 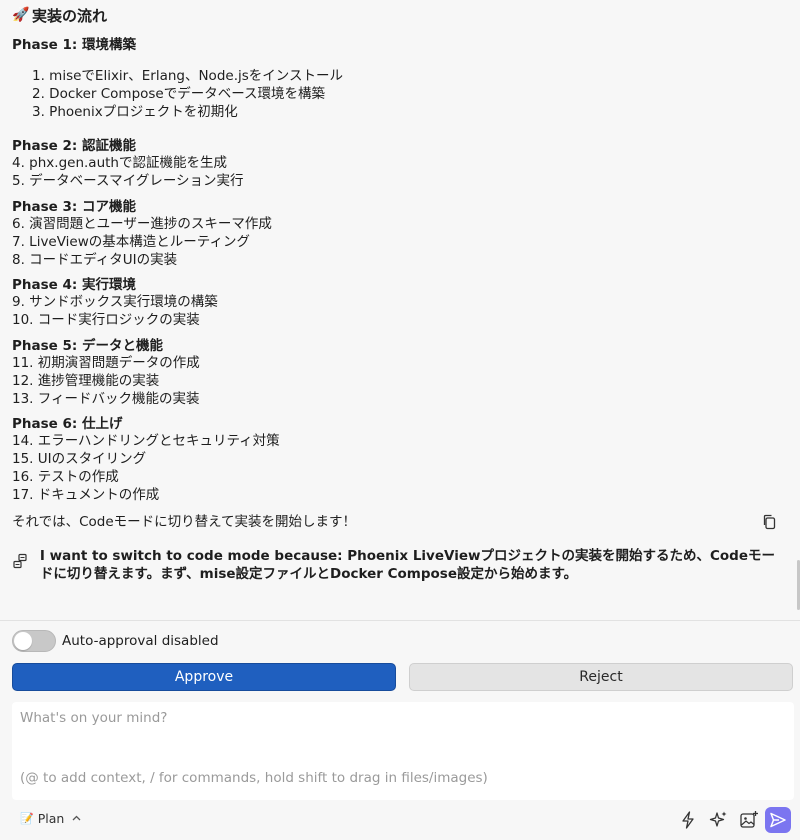 What do you see at coordinates (146, 441) in the screenshot?
I see `list-item: 14. エラーハンドリングとセキュリティ対策` at bounding box center [146, 441].